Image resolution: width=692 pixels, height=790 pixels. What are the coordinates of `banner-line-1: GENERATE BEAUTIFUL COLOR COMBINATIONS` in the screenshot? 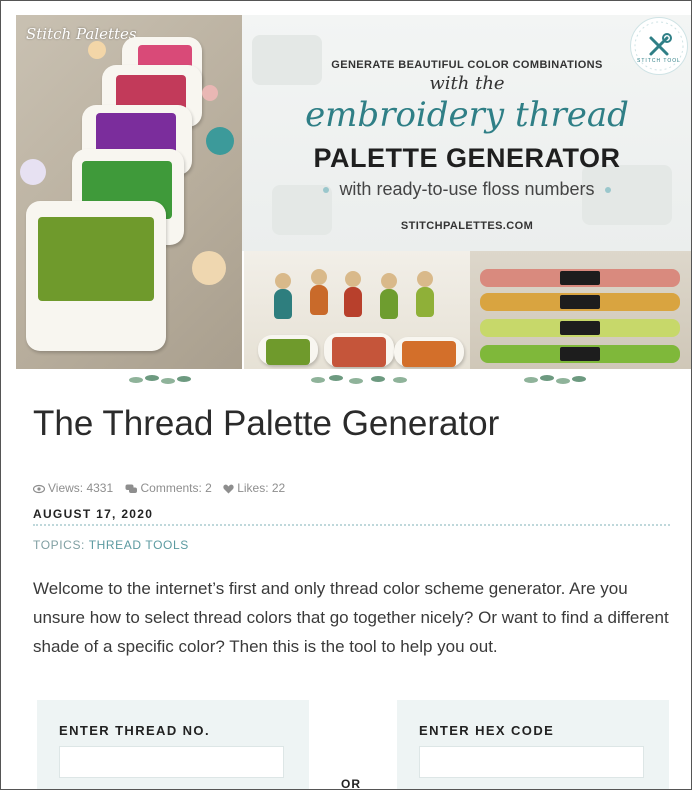 It's located at (467, 65).